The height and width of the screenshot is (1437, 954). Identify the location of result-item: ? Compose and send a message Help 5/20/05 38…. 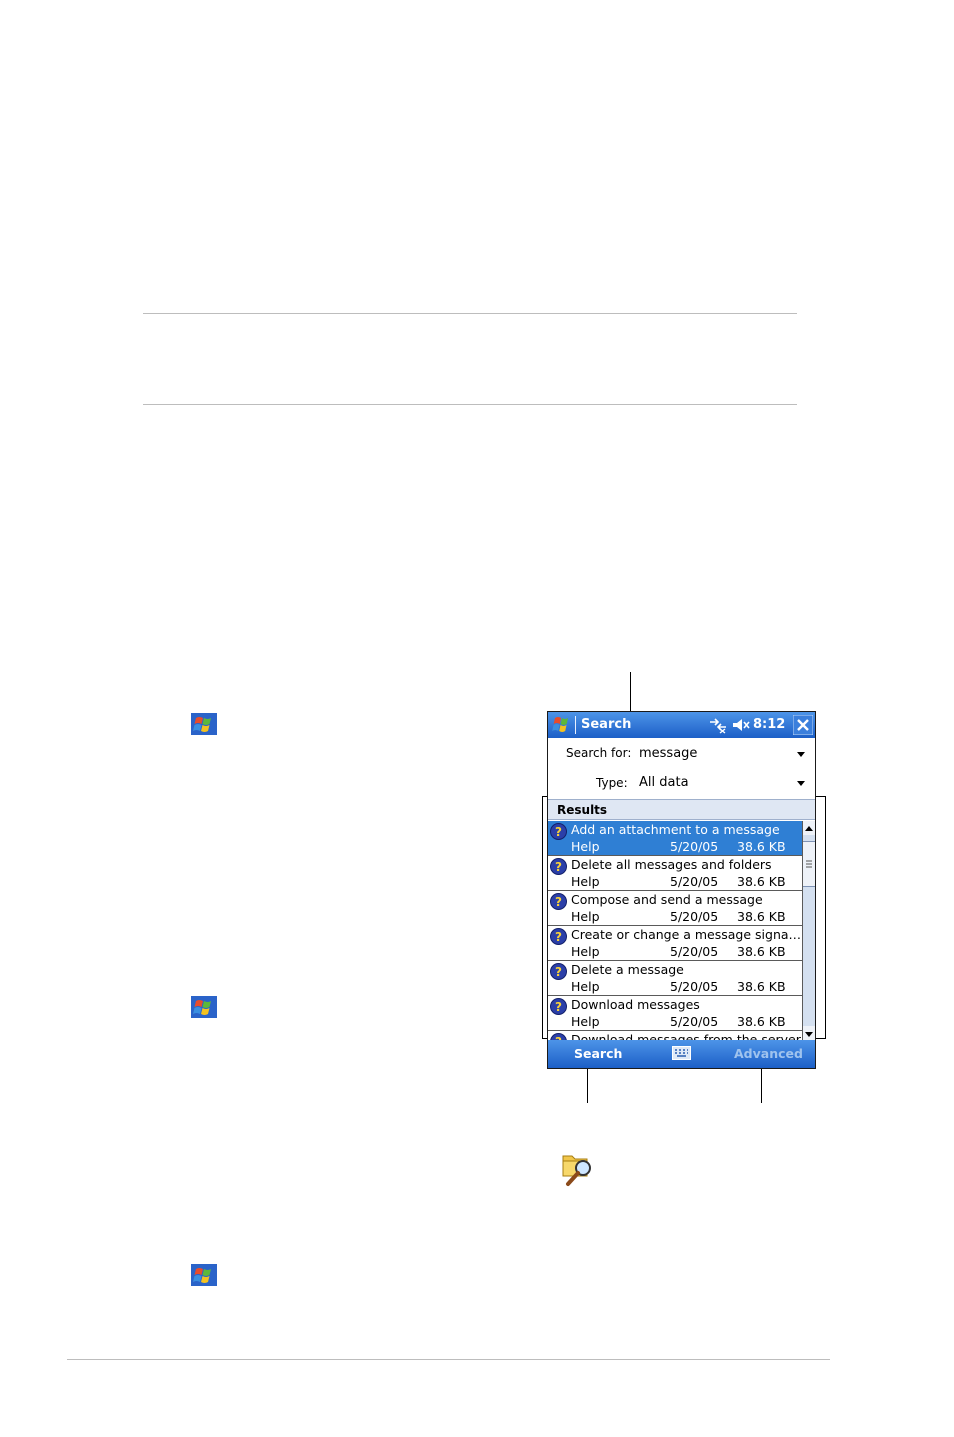
(675, 908).